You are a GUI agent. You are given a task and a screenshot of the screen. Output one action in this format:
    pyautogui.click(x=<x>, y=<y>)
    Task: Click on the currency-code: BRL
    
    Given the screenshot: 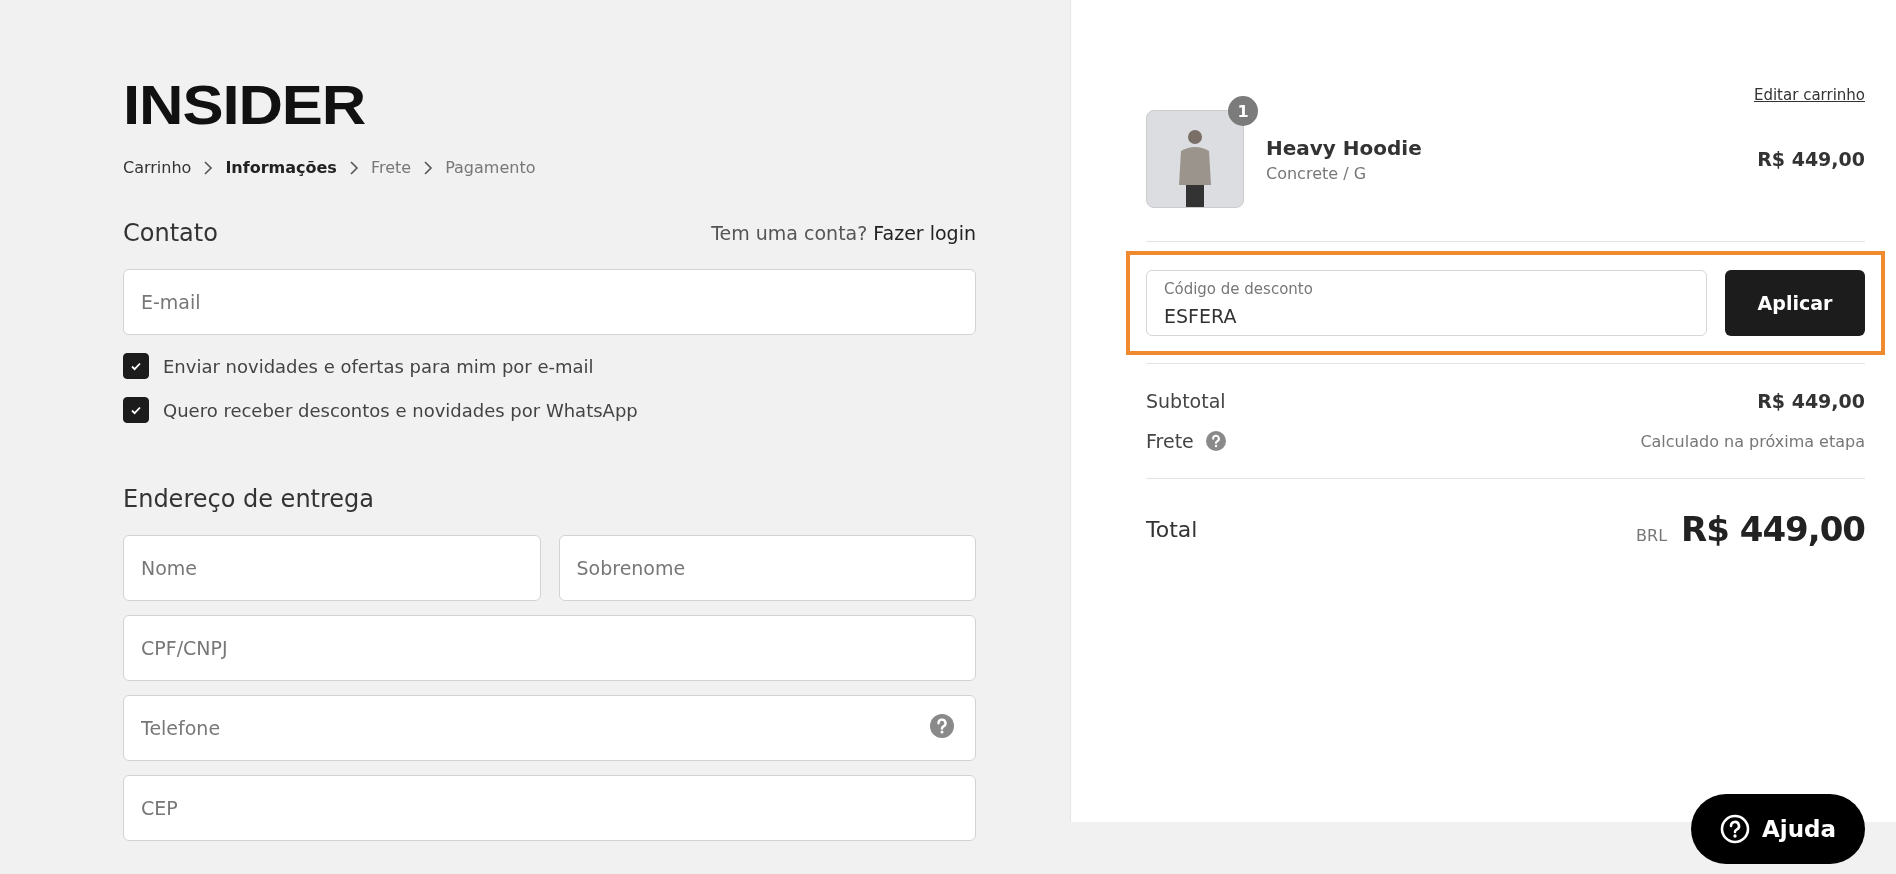 What is the action you would take?
    pyautogui.click(x=1652, y=535)
    